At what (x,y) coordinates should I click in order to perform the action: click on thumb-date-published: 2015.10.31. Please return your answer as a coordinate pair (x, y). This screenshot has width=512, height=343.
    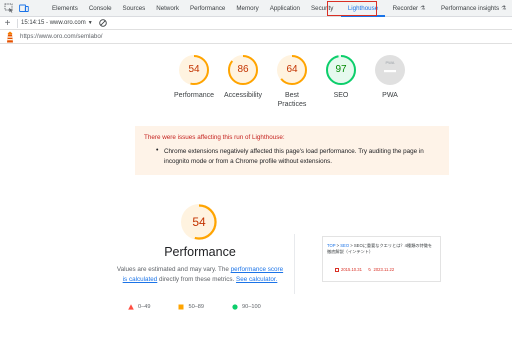
    Looking at the image, I should click on (348, 269).